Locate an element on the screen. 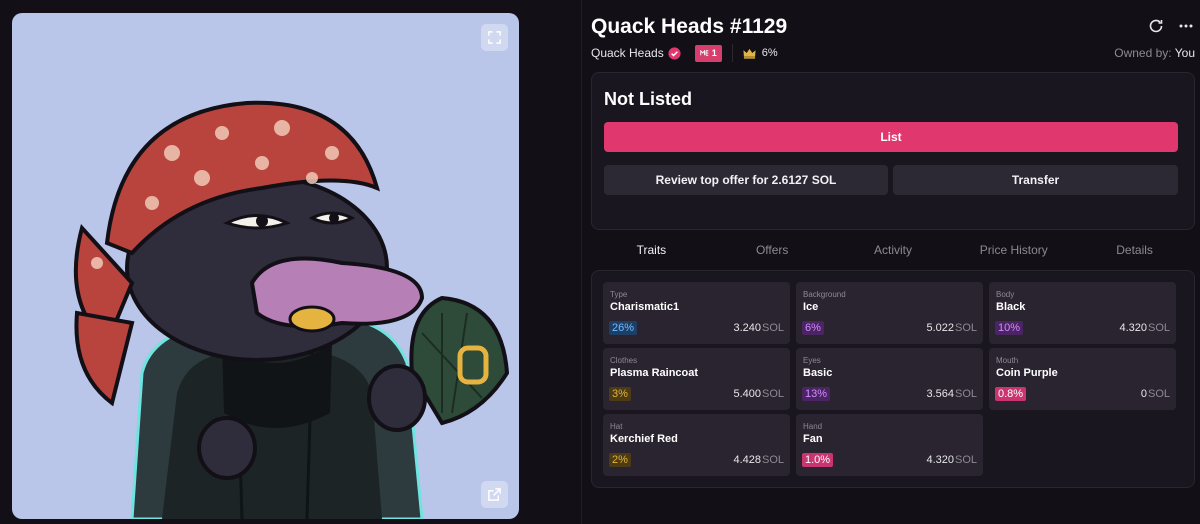  trait-rarity: 26% is located at coordinates (623, 328).